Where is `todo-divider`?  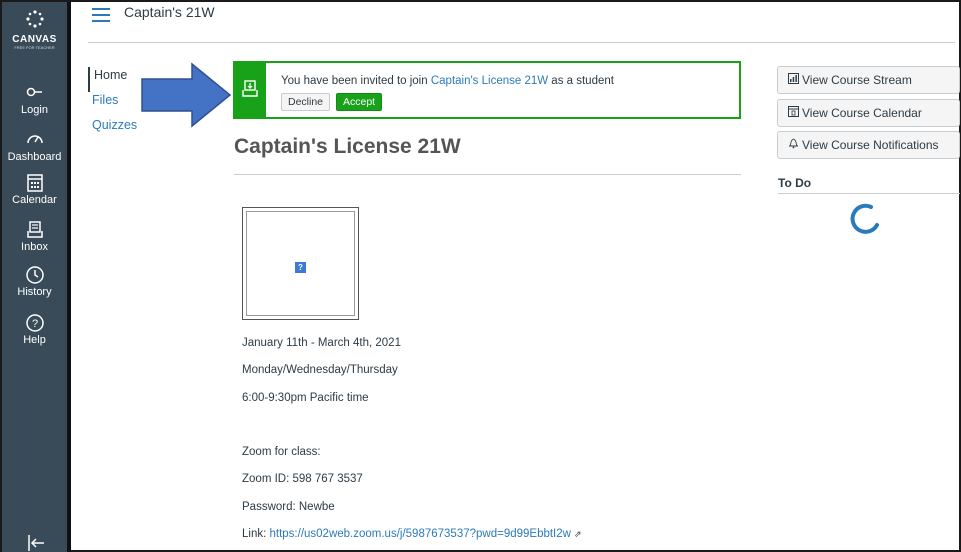 todo-divider is located at coordinates (869, 193).